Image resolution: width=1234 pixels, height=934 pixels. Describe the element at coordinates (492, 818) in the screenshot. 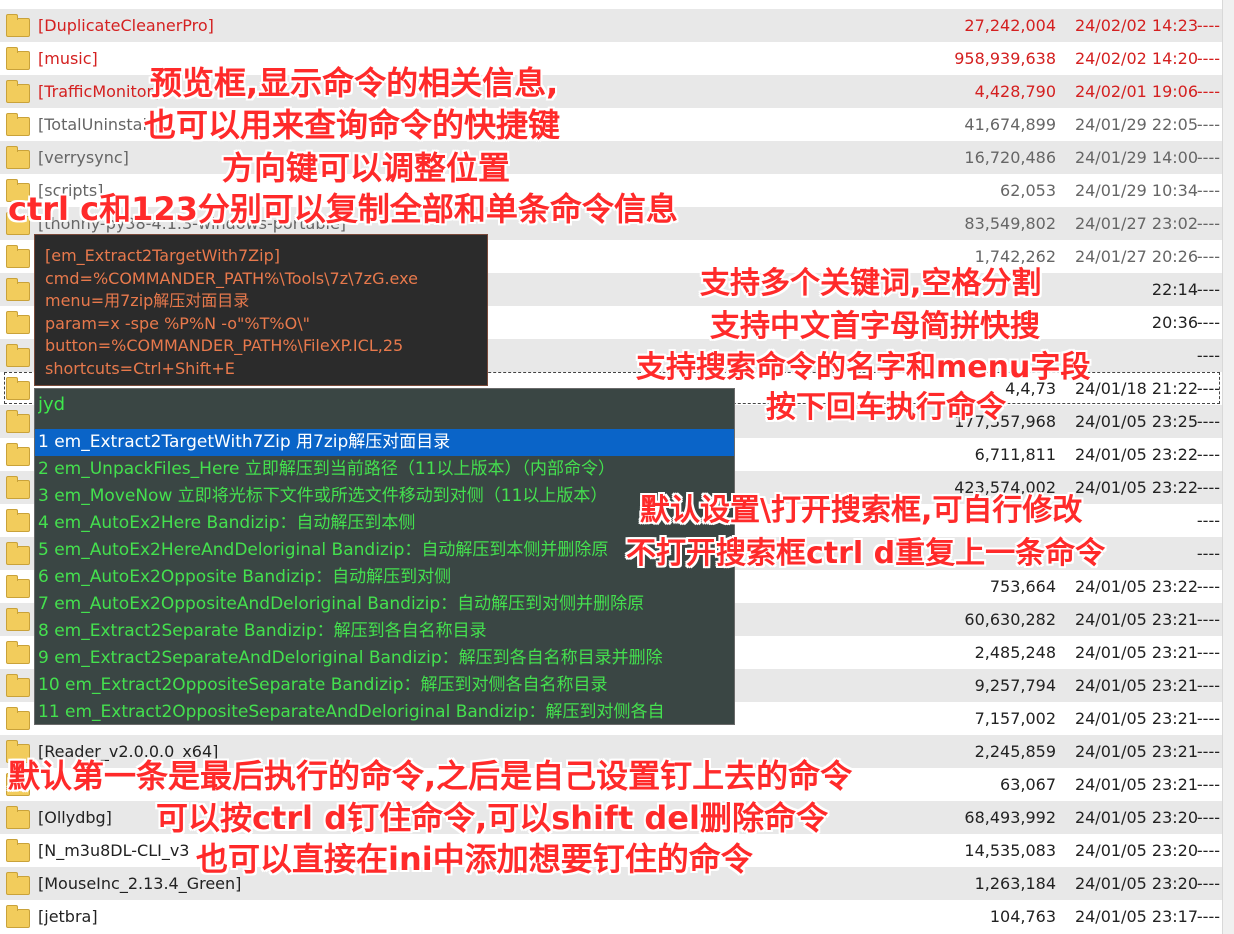

I see `annotation-pin-2: 可以按ctrl d钉住命令,可以shift del删除命令` at that location.